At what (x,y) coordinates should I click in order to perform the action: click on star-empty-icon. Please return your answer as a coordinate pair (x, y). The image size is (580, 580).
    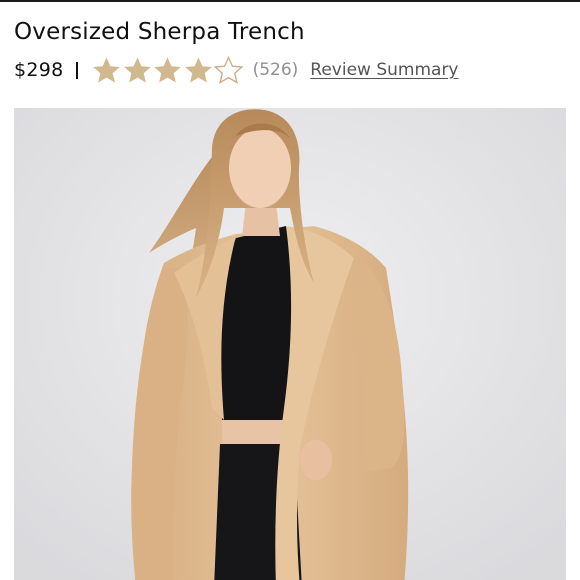
    Looking at the image, I should click on (229, 70).